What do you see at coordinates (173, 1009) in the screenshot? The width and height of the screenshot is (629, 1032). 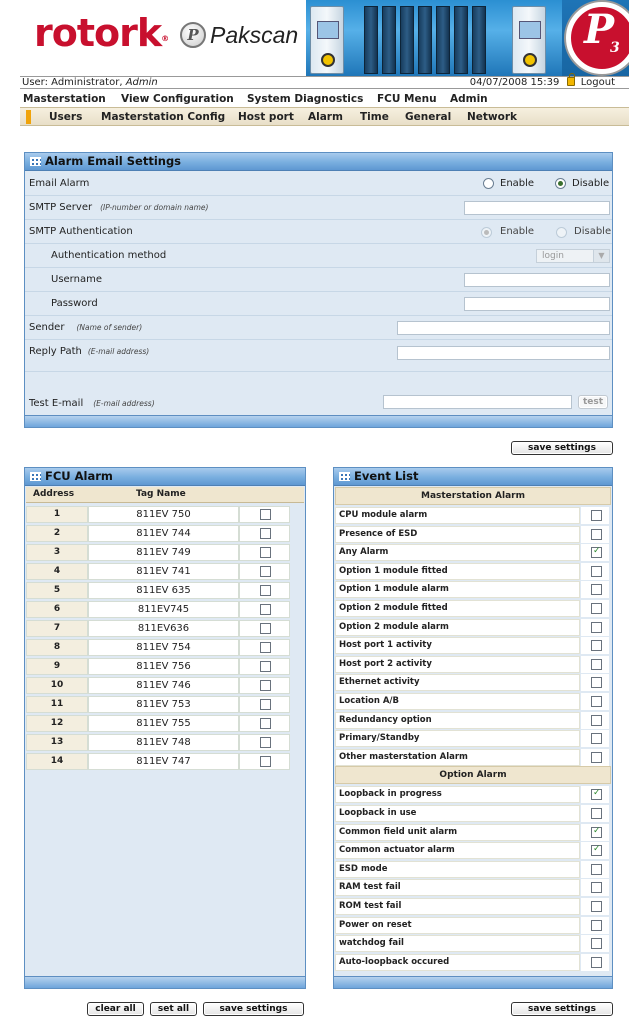 I see `set-all-button: set all` at bounding box center [173, 1009].